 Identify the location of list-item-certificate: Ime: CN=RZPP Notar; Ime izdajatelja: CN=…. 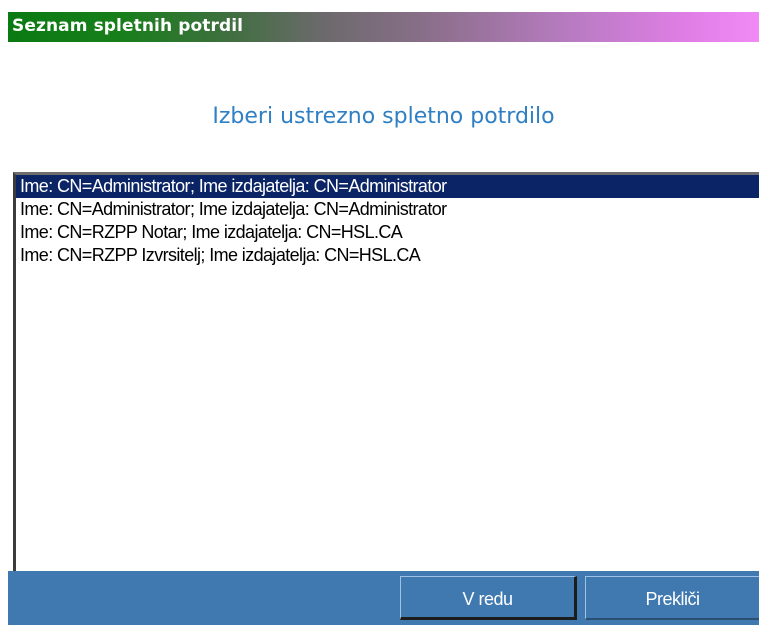
(387, 232).